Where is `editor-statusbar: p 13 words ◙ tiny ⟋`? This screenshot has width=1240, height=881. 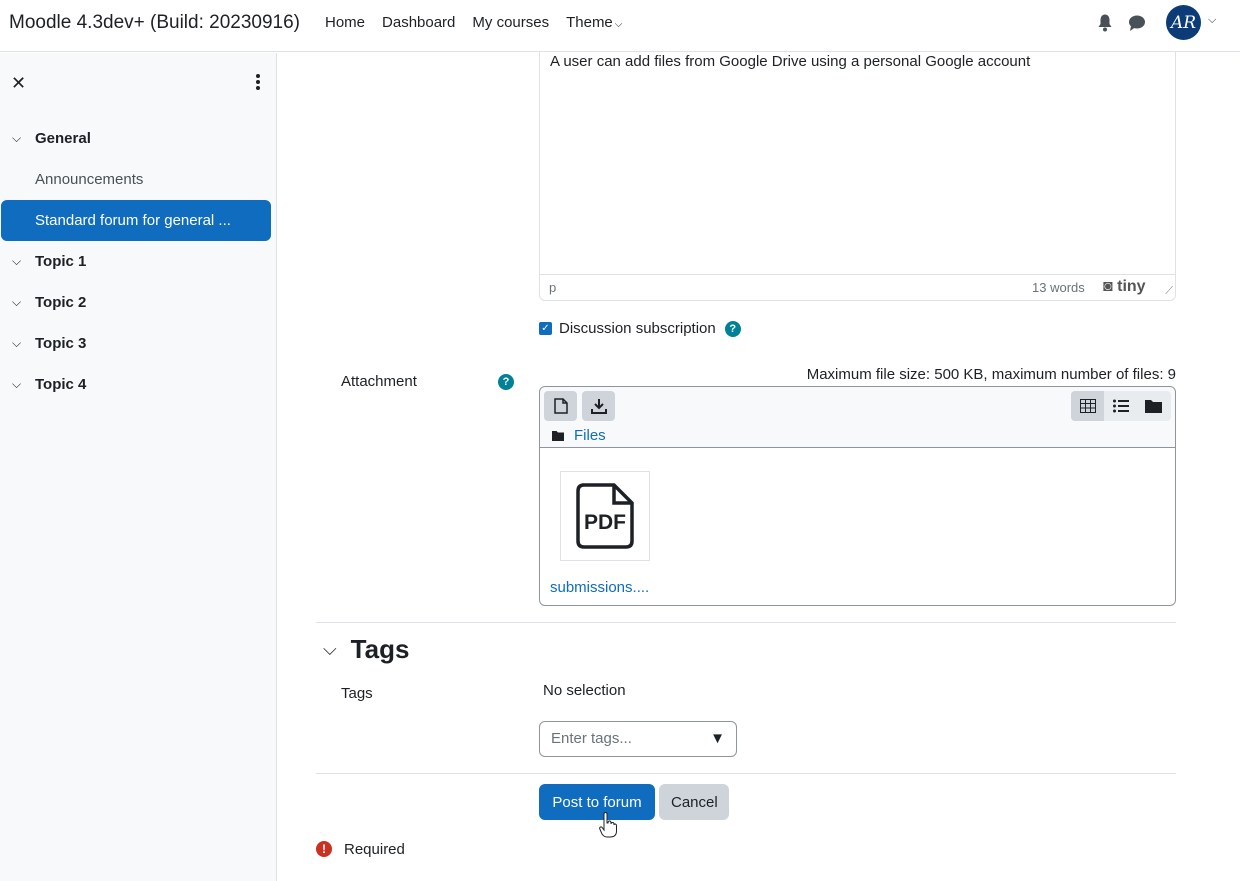 editor-statusbar: p 13 words ◙ tiny ⟋ is located at coordinates (857, 287).